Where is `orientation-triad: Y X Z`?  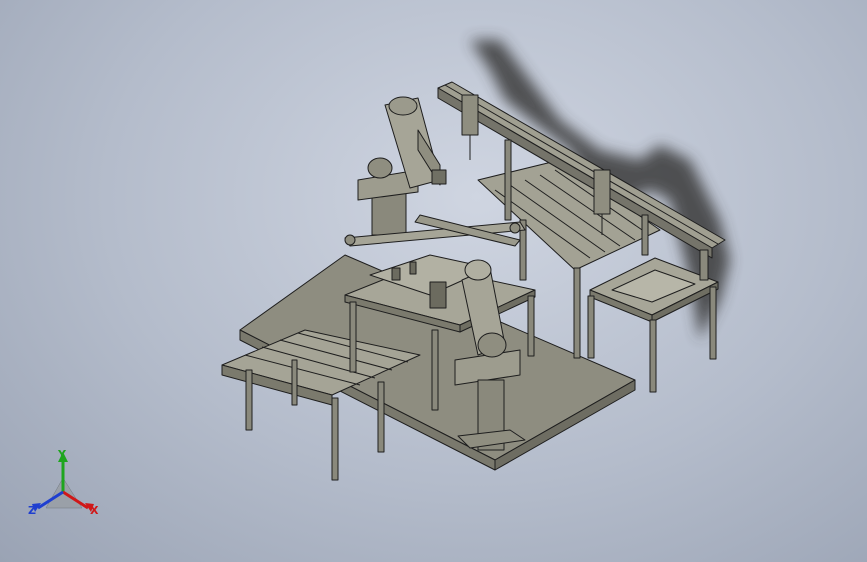 orientation-triad: Y X Z is located at coordinates (65, 488).